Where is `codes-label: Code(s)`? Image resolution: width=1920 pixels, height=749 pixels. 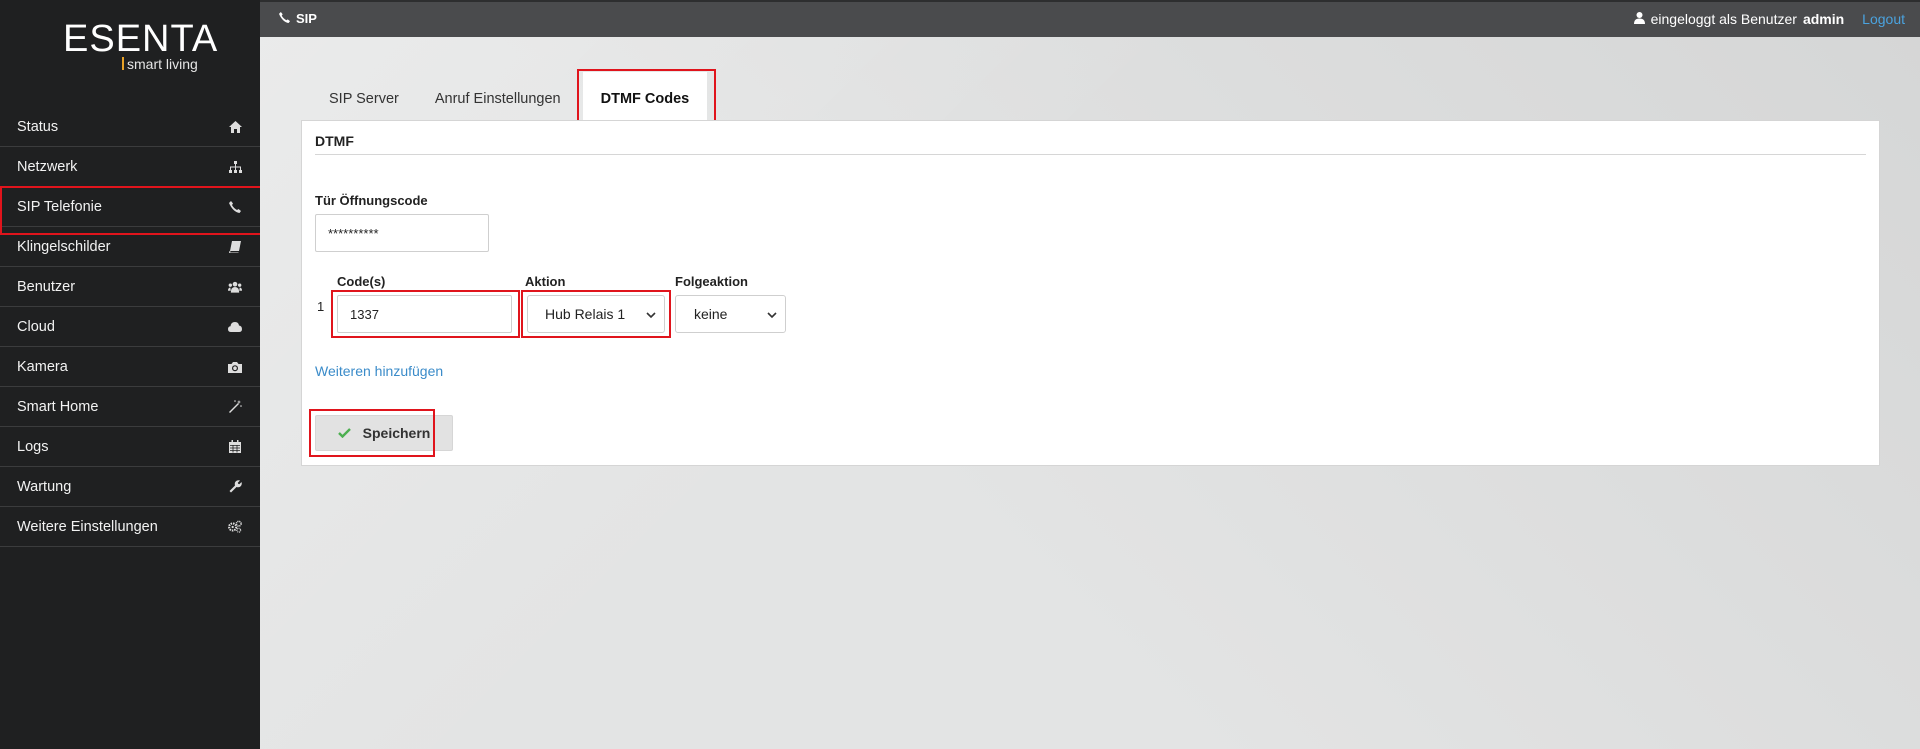 codes-label: Code(s) is located at coordinates (361, 281).